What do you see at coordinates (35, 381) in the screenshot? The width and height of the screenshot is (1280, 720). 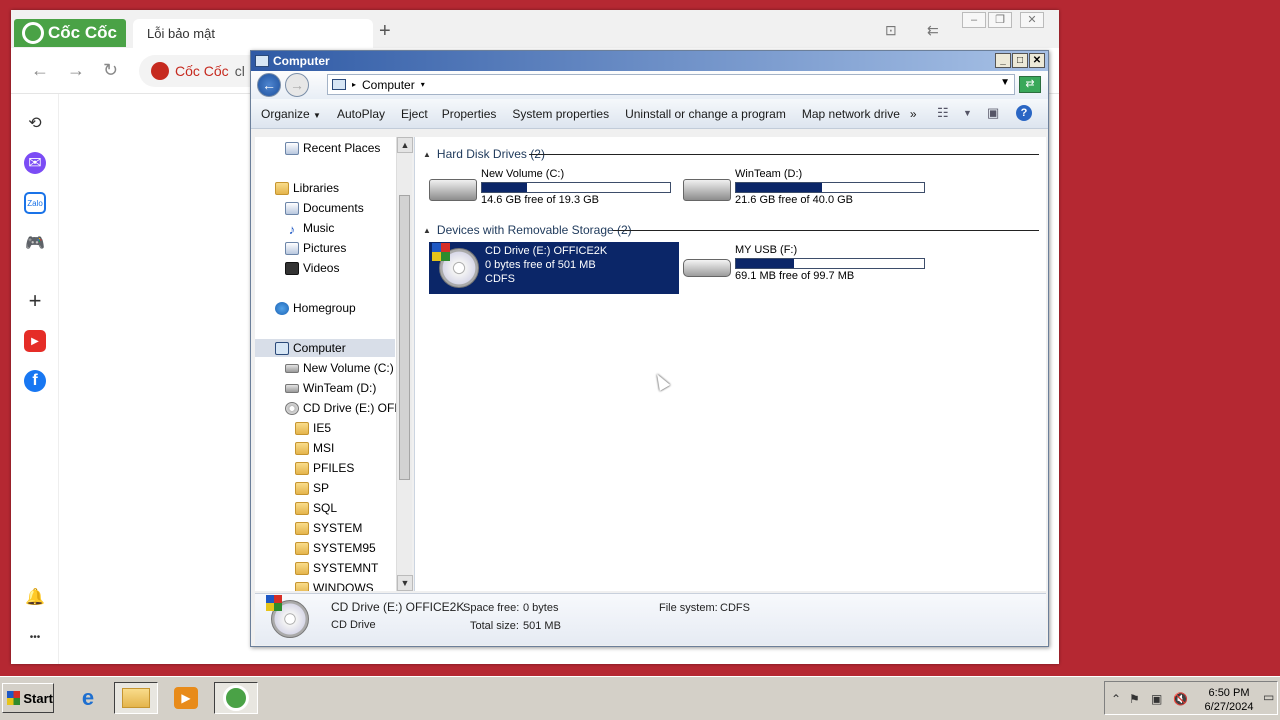 I see `facebook-icon: f` at bounding box center [35, 381].